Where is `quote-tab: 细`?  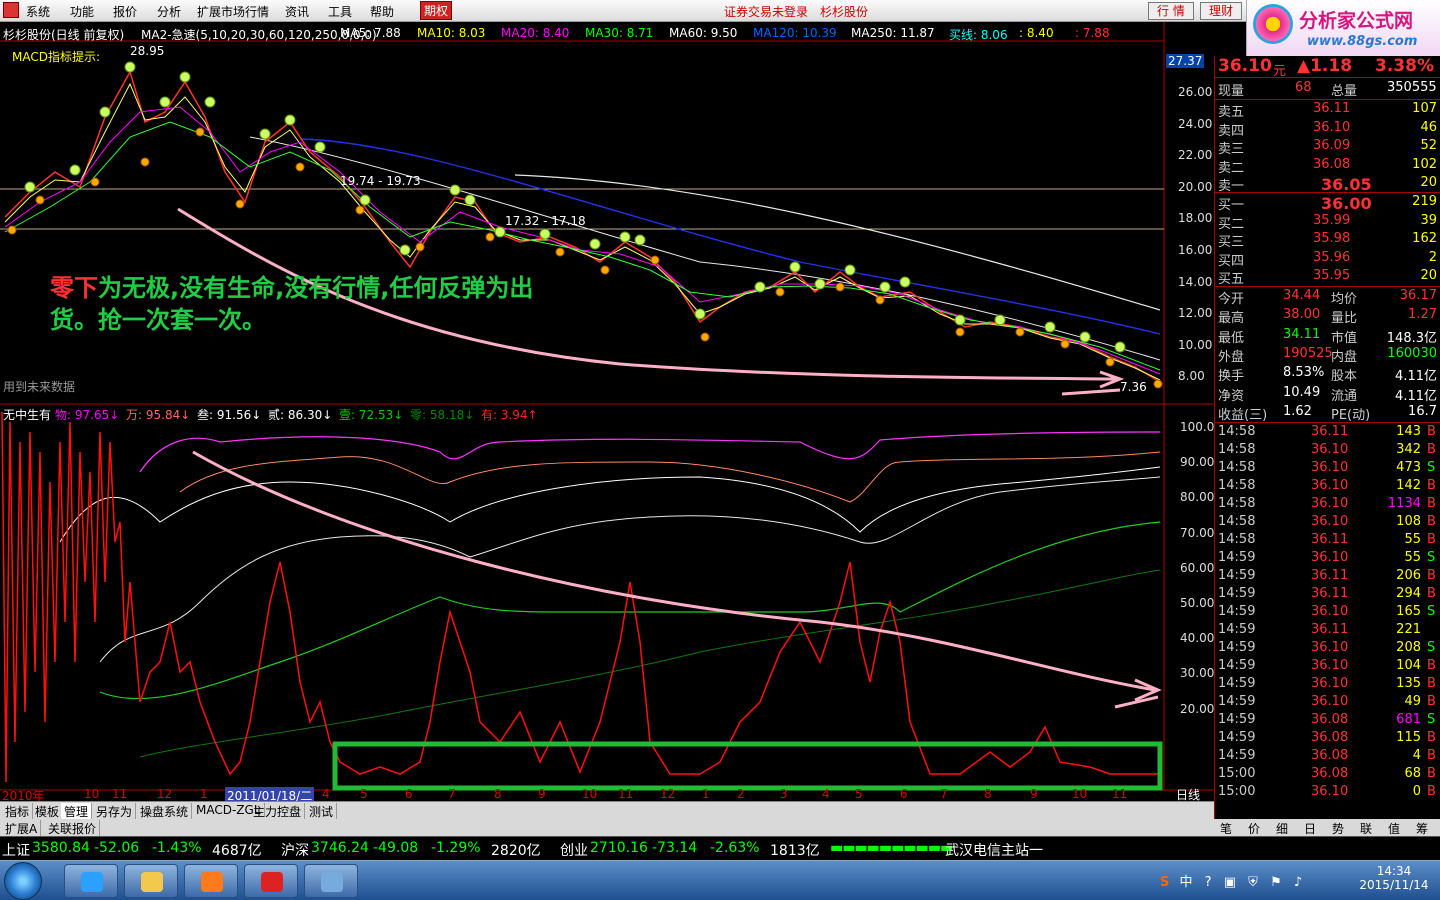 quote-tab: 细 is located at coordinates (1282, 828).